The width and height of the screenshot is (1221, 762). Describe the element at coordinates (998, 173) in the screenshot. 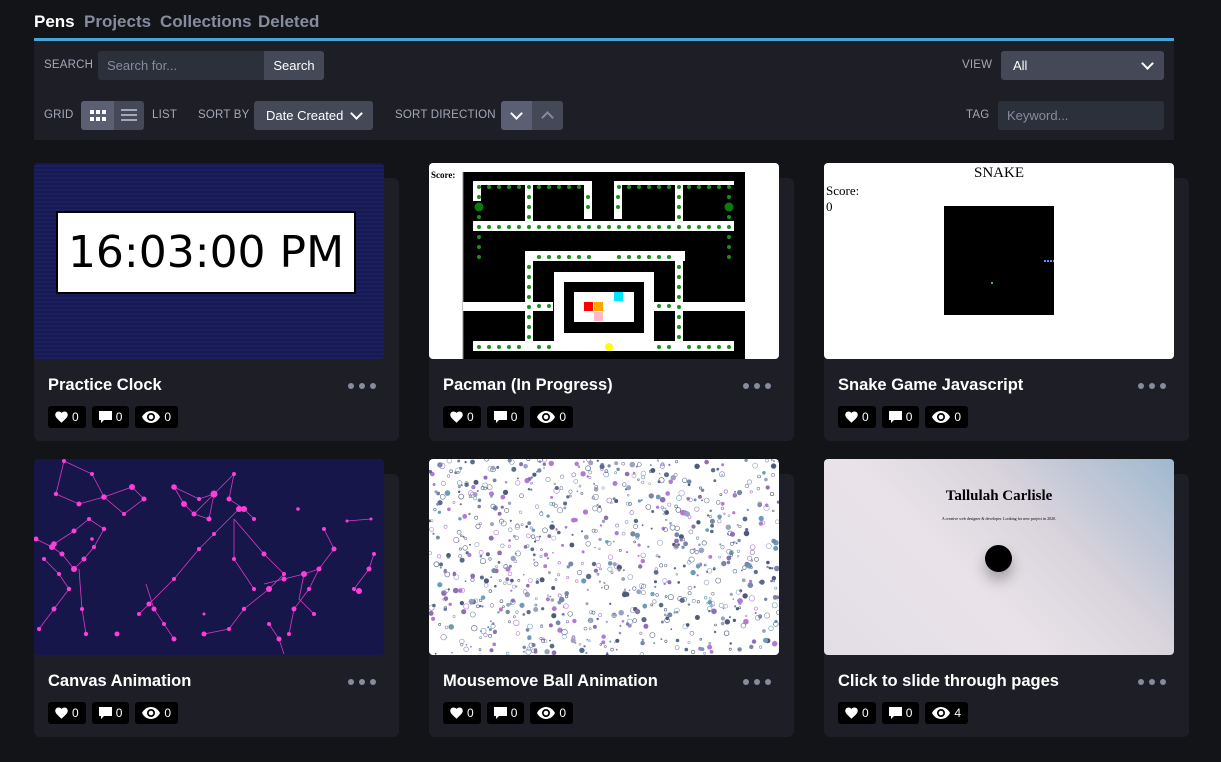

I see `snake-heading: SNAKE` at that location.